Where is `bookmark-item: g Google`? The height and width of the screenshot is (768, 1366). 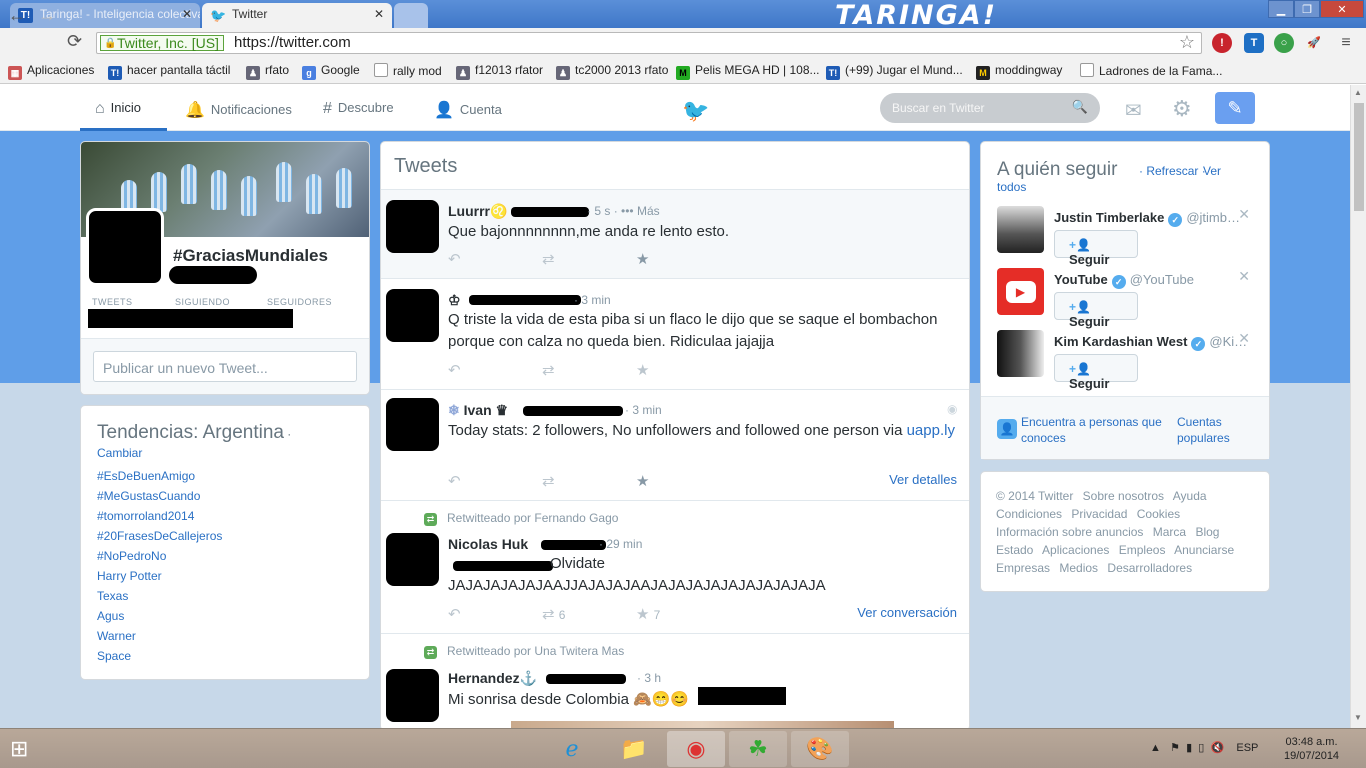 bookmark-item: g Google is located at coordinates (331, 71).